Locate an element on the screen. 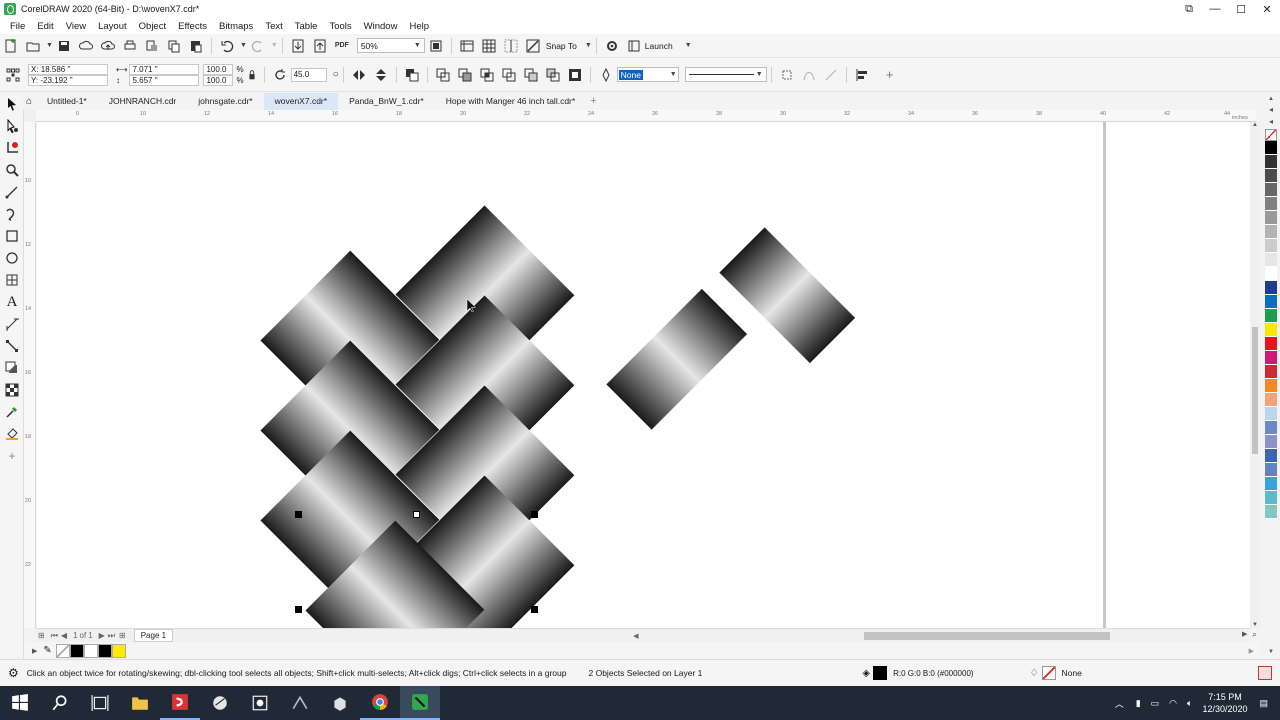  redo-icon is located at coordinates (258, 46).